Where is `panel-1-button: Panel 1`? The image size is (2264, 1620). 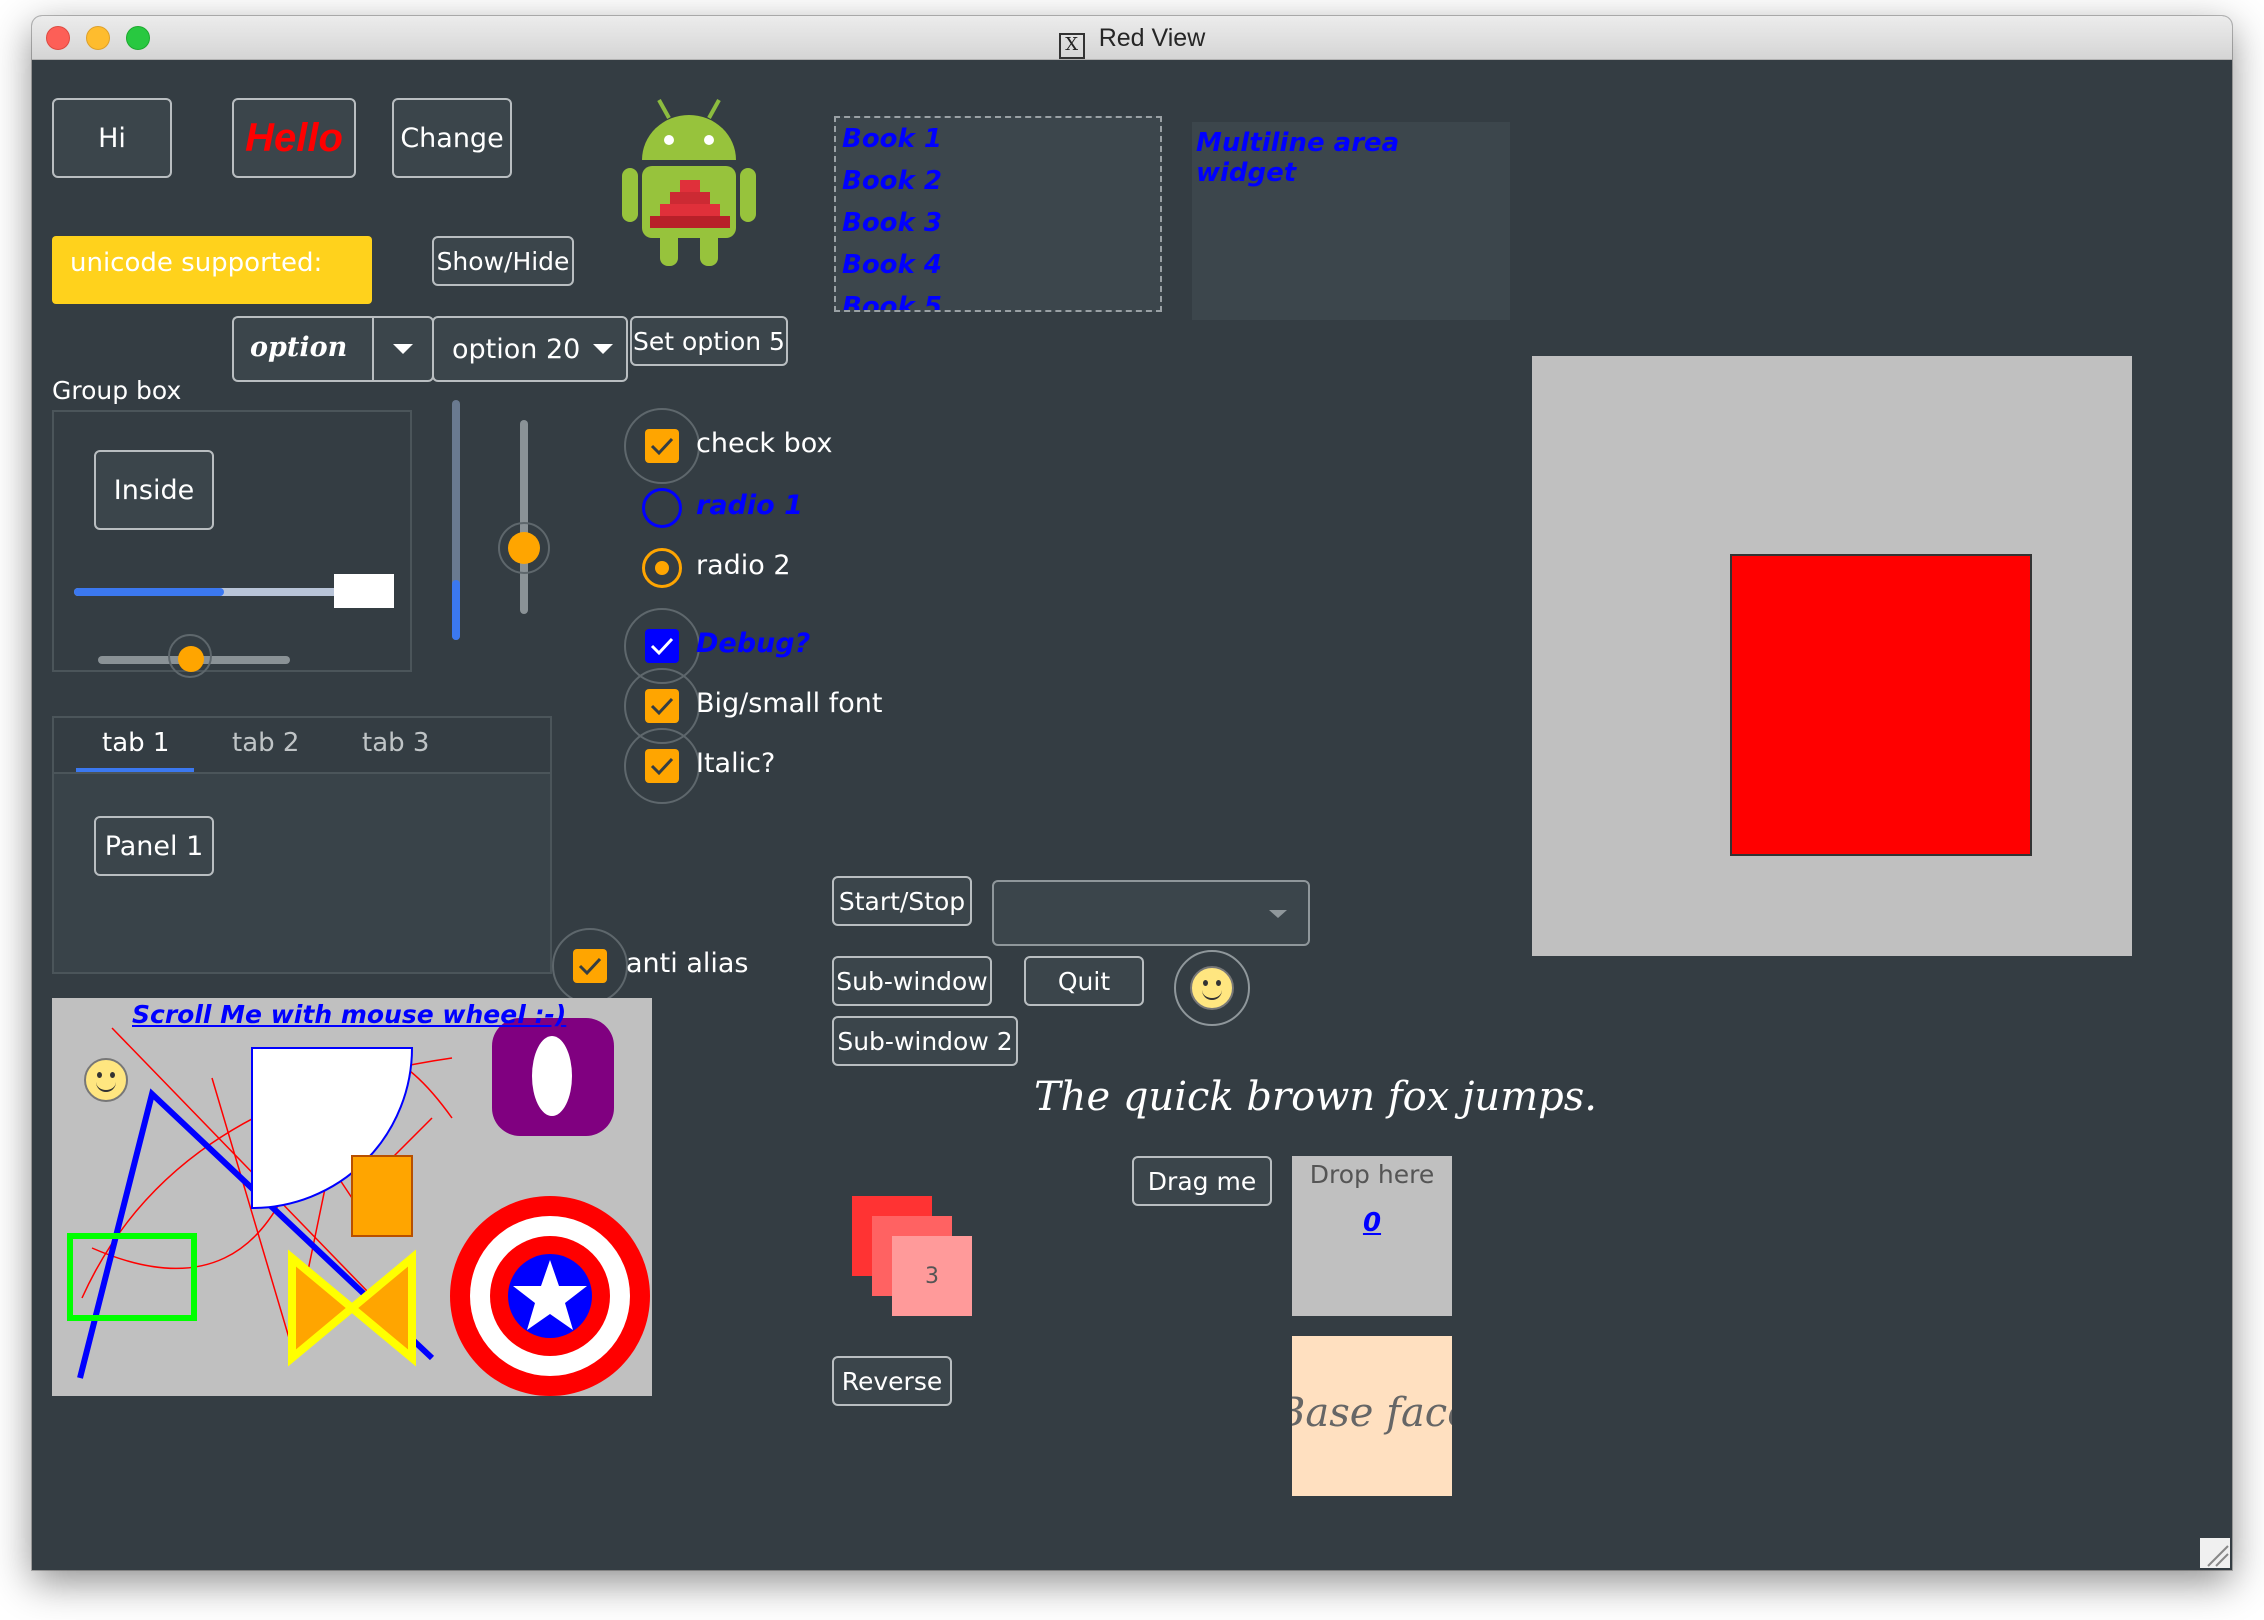
panel-1-button: Panel 1 is located at coordinates (154, 846).